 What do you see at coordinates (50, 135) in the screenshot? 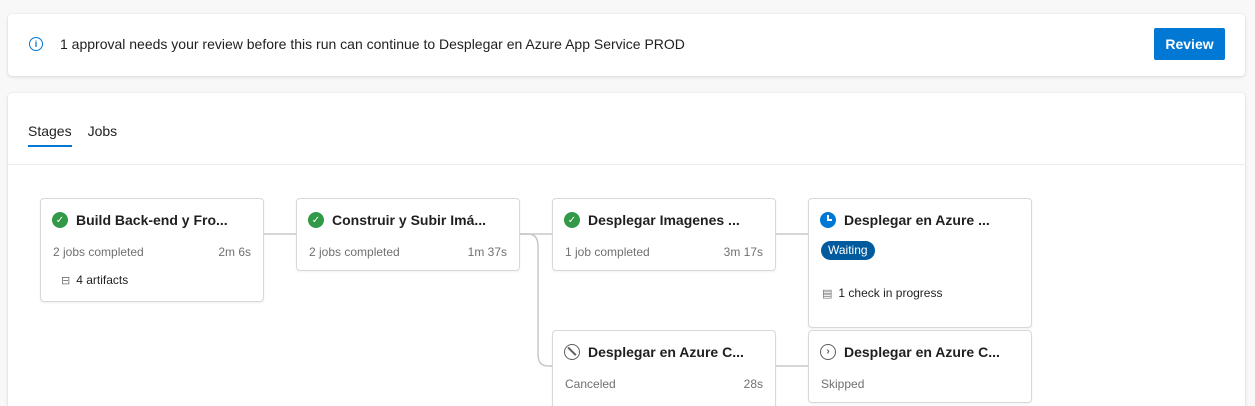
I see `tab-stages: Stages` at bounding box center [50, 135].